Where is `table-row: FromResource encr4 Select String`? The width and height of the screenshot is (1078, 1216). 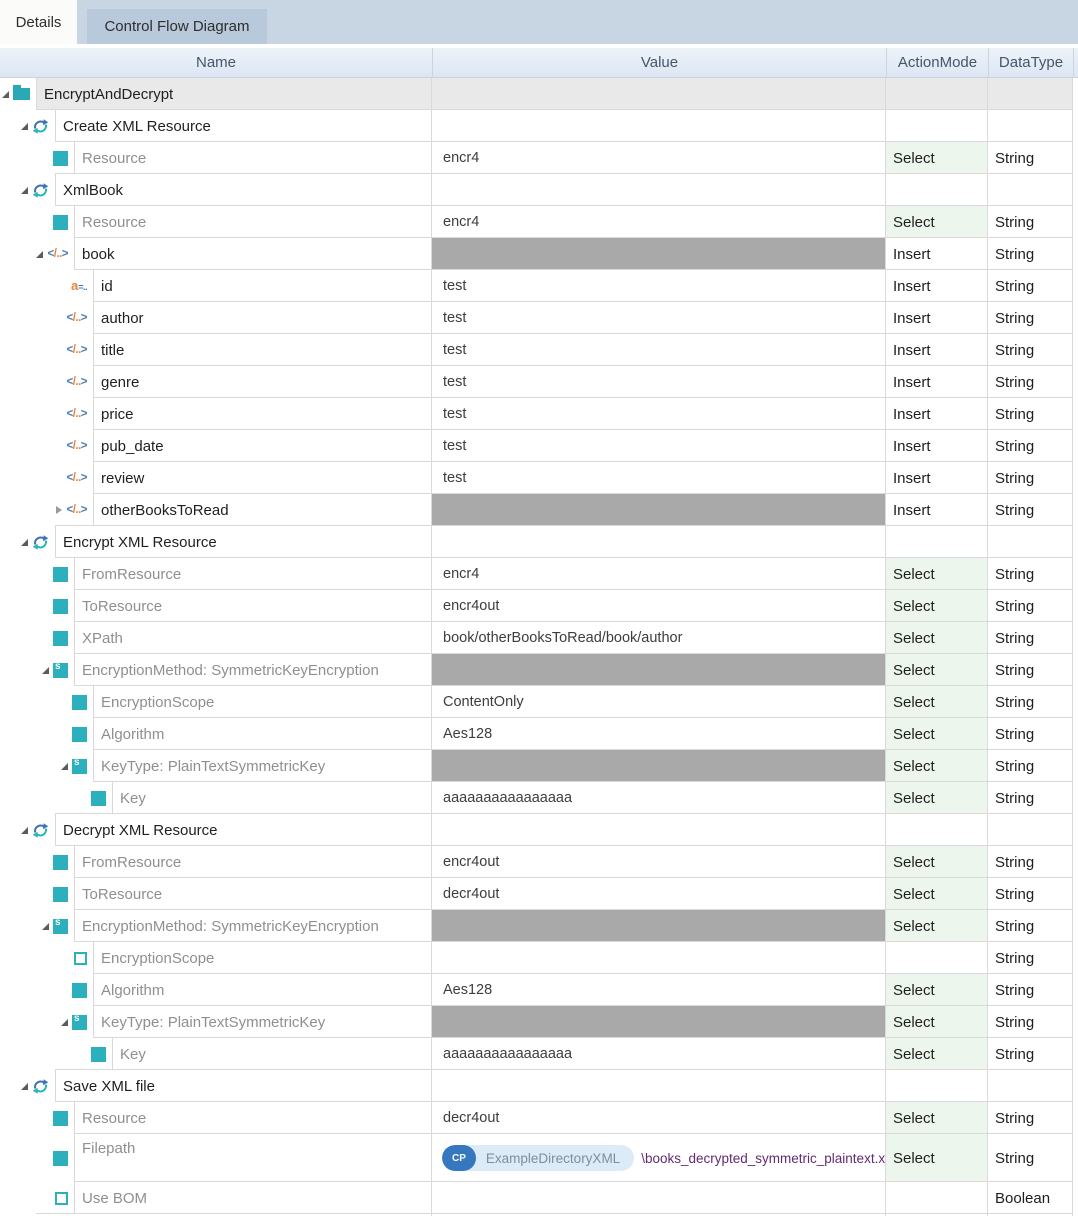 table-row: FromResource encr4 Select String is located at coordinates (539, 574).